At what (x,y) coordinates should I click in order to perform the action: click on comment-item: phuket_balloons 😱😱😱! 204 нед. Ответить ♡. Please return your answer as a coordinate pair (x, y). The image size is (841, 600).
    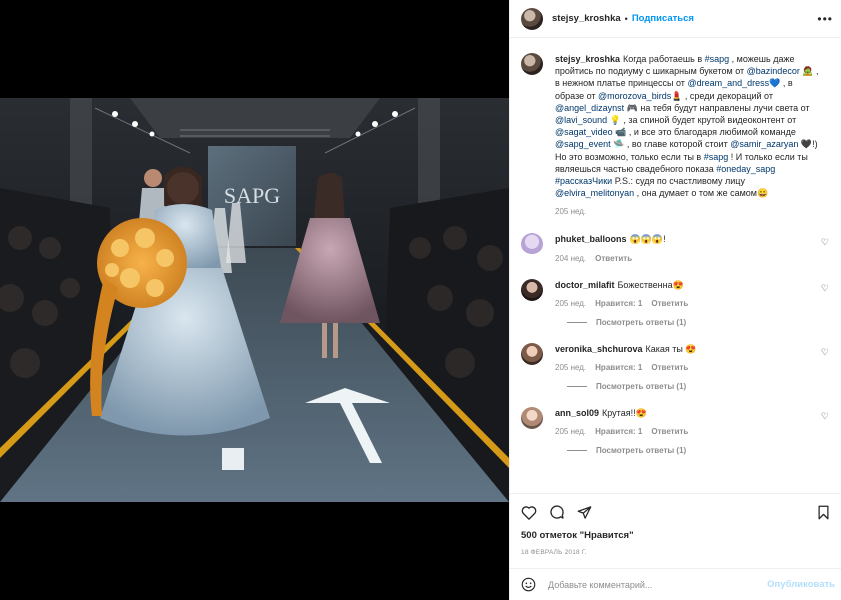
    Looking at the image, I should click on (675, 248).